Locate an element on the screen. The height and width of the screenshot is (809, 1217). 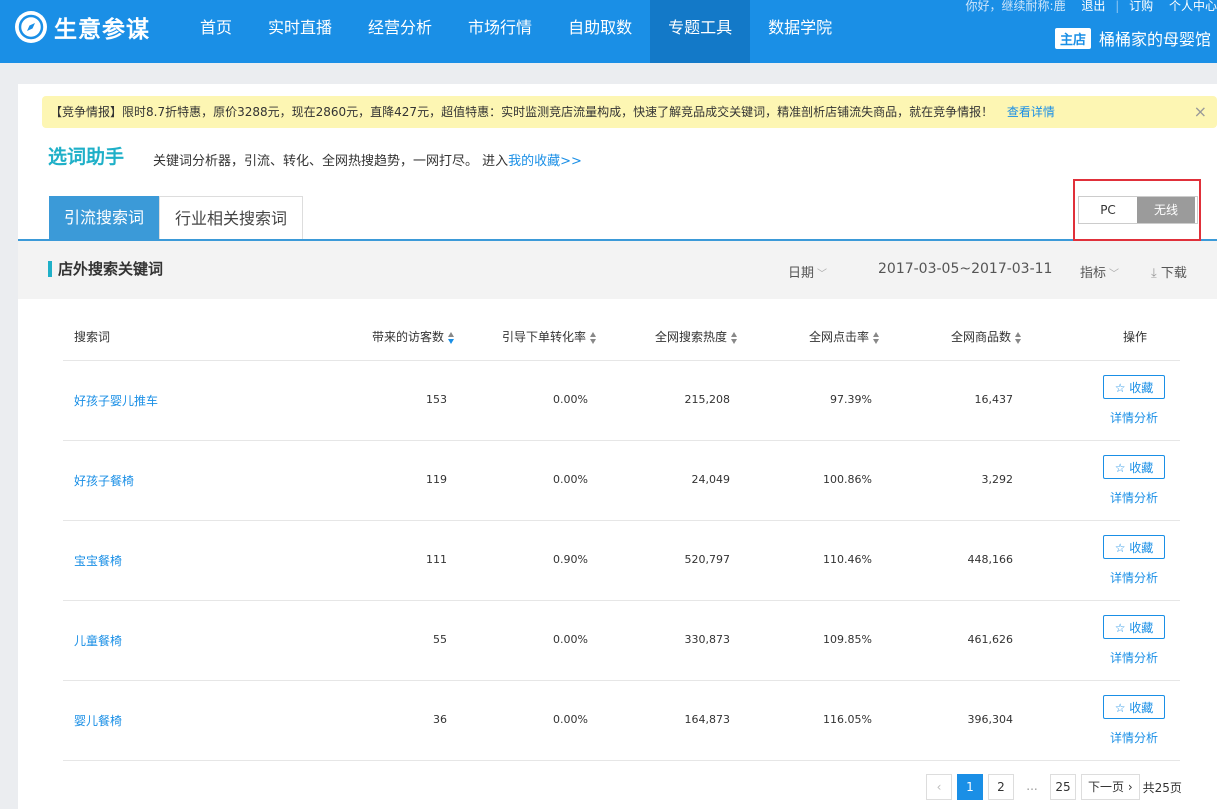
cell-ctr: 97.39% is located at coordinates (851, 399).